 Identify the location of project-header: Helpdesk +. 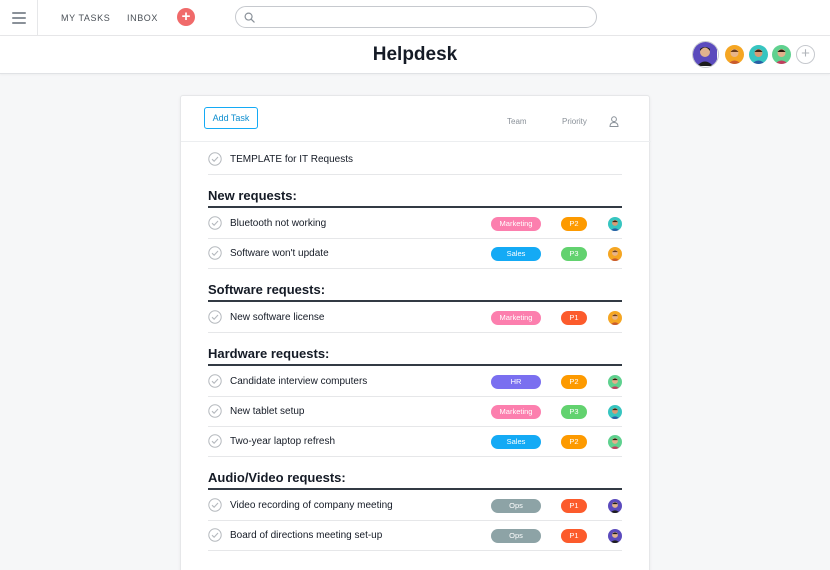
(415, 55).